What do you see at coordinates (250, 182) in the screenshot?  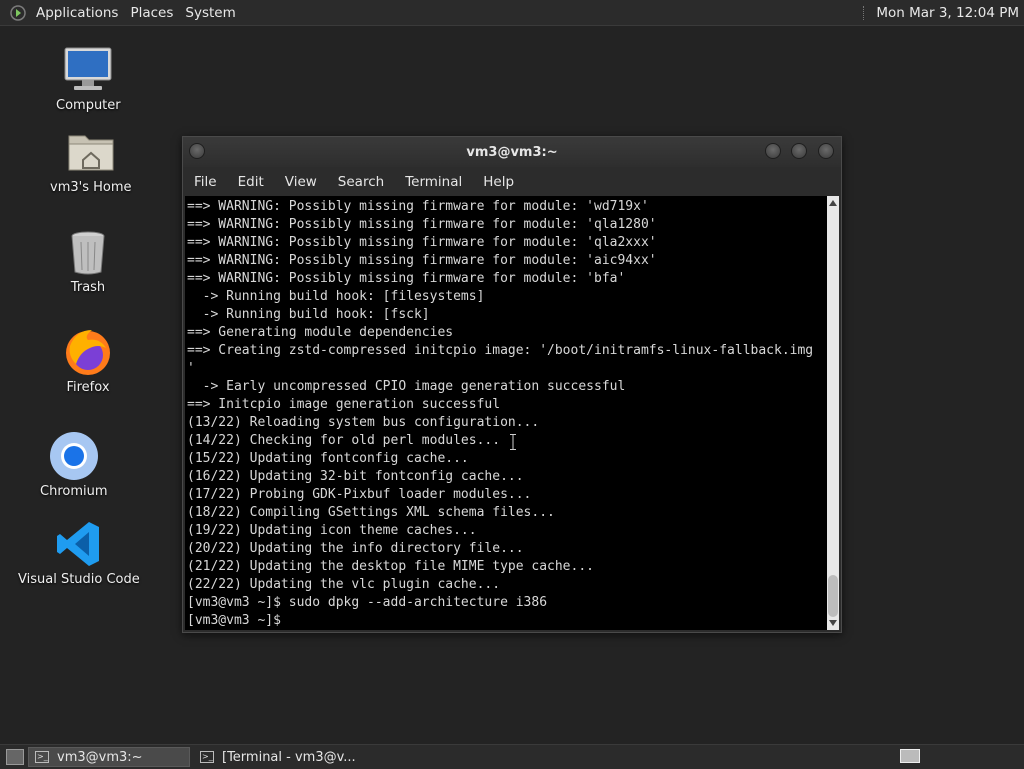 I see `menu-edit: Edit` at bounding box center [250, 182].